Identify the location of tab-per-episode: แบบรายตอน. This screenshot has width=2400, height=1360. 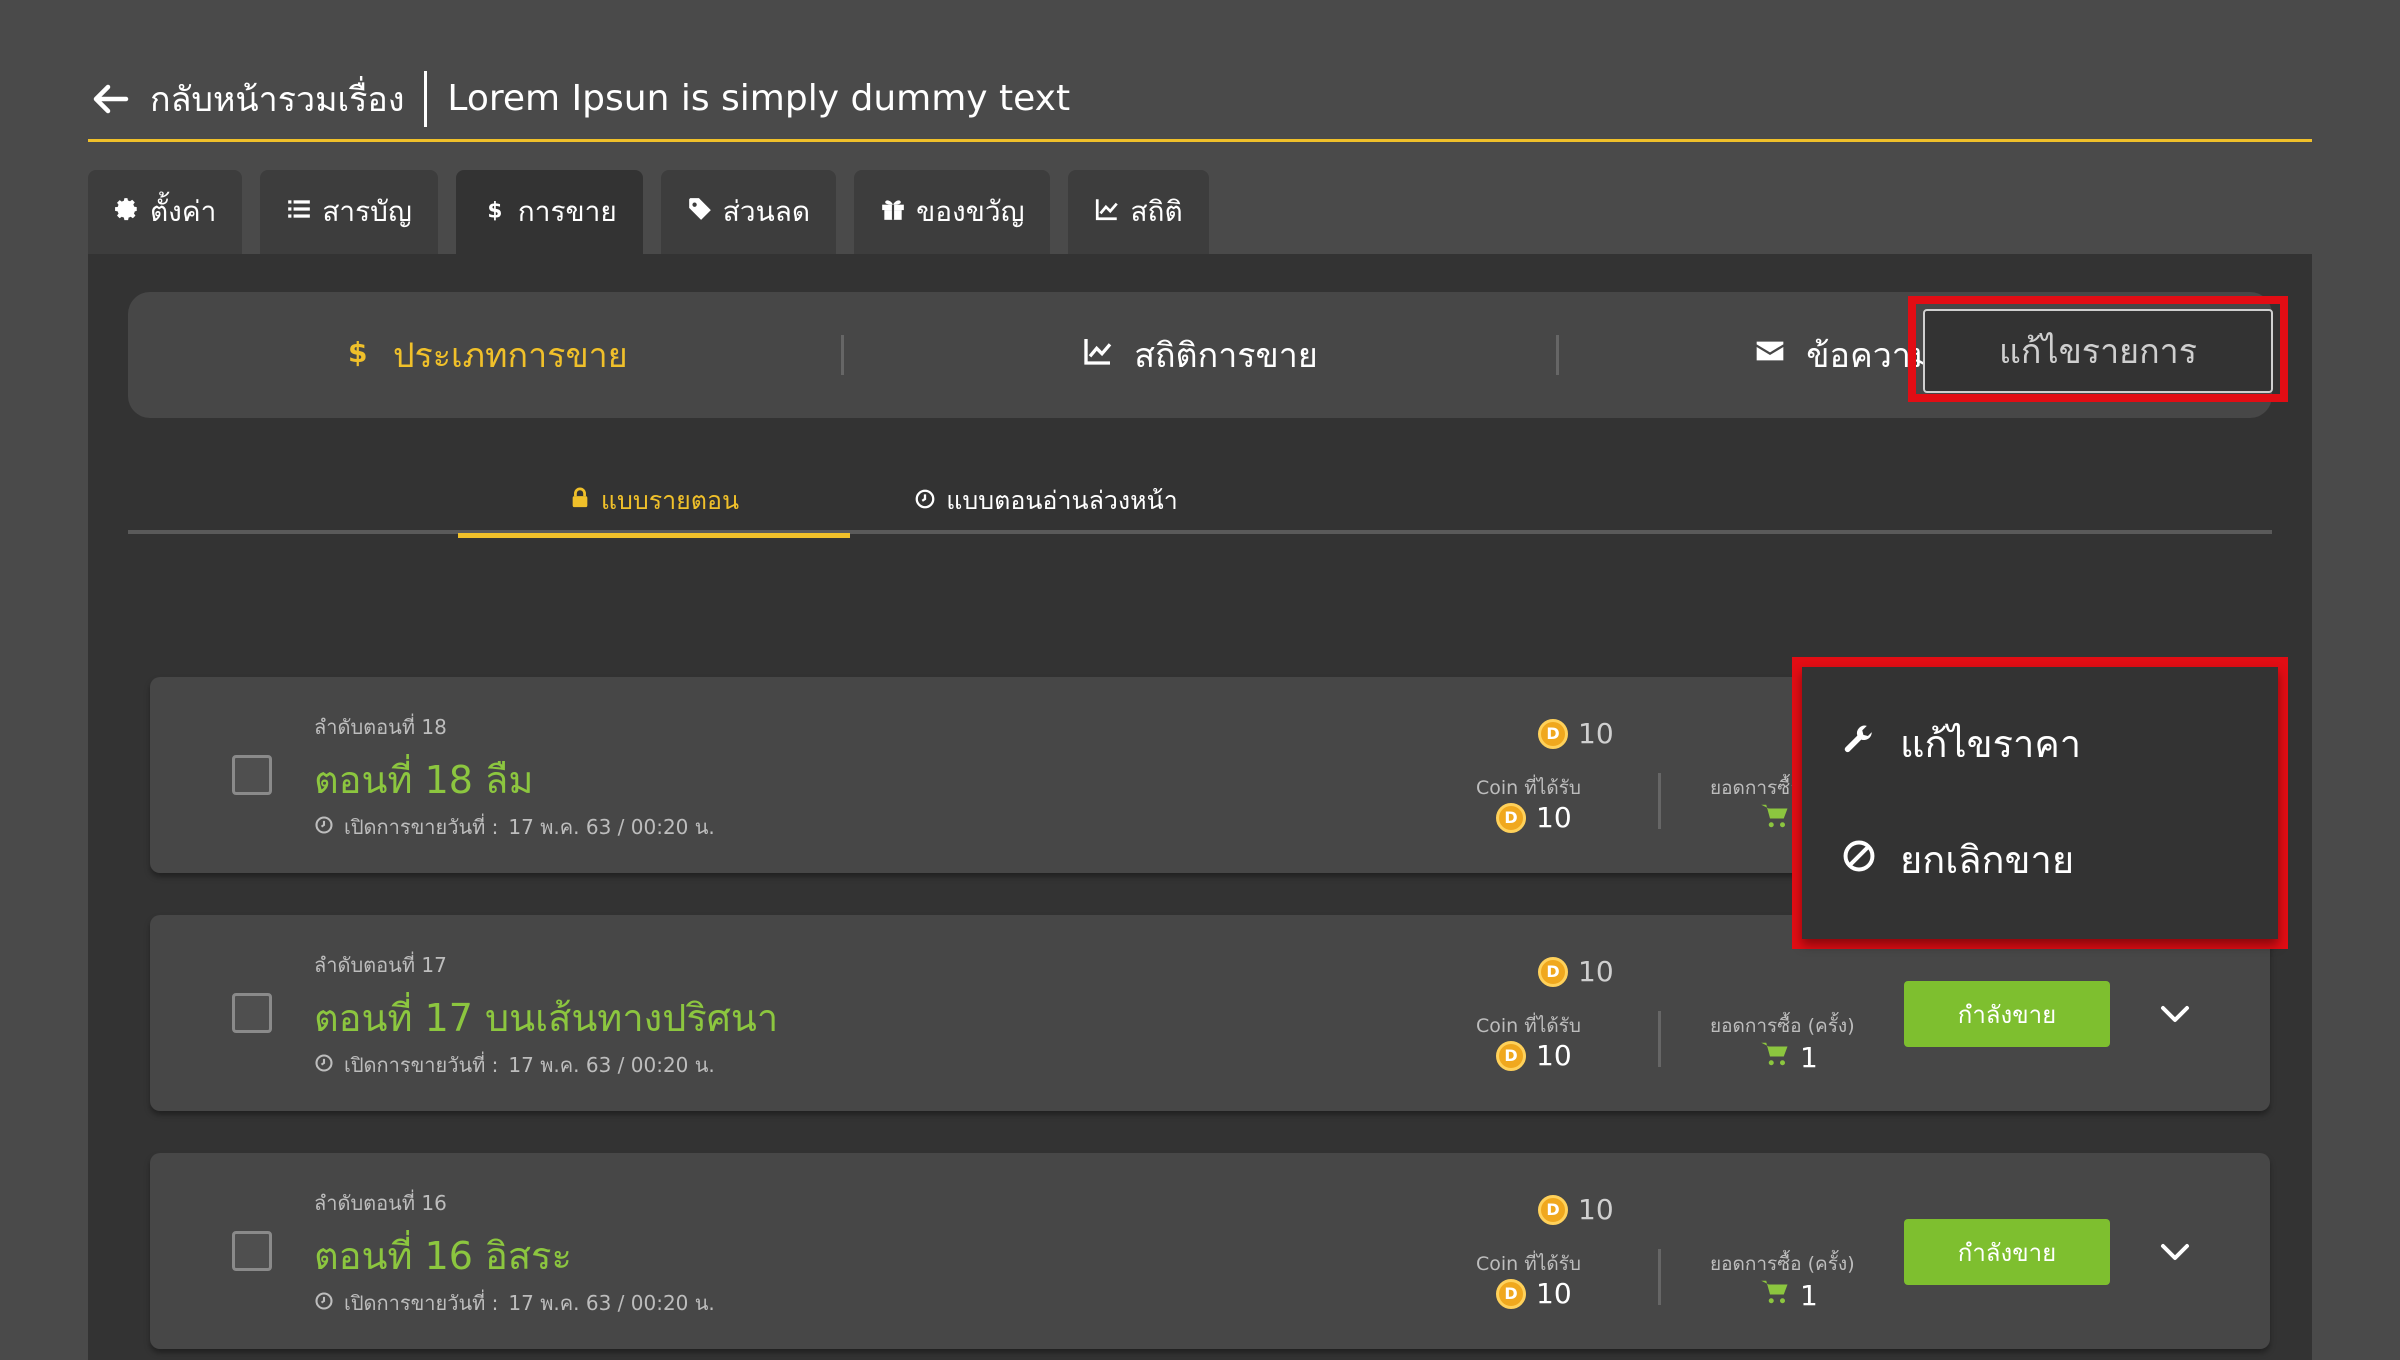
(654, 503).